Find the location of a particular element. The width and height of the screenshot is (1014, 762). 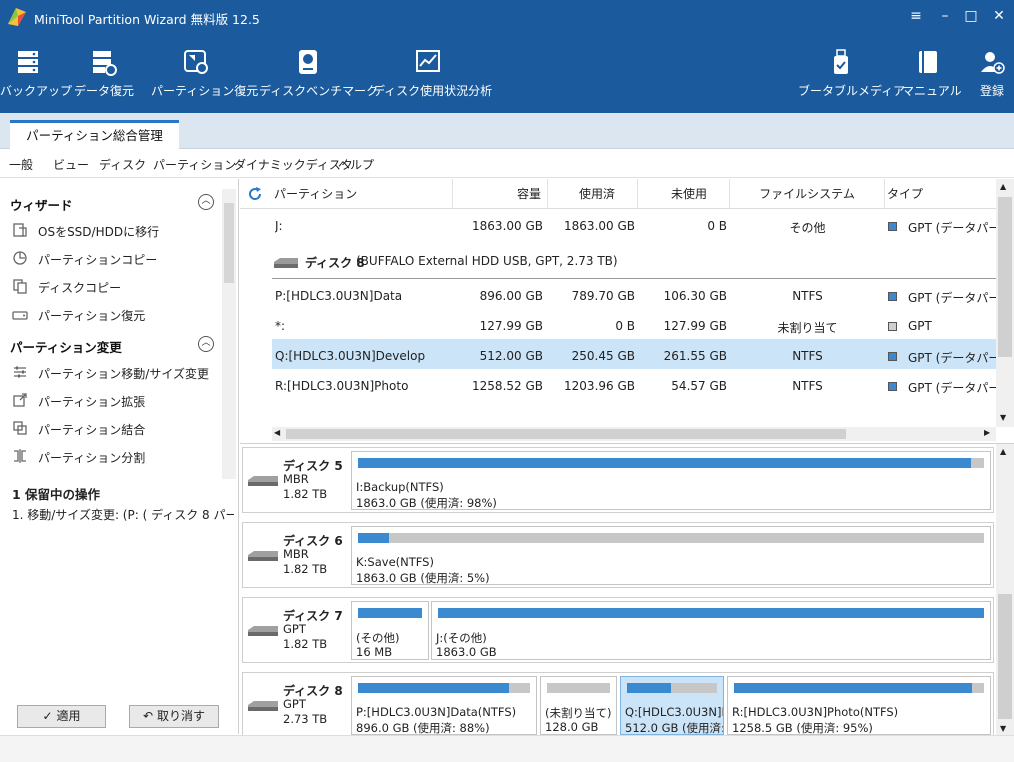

partition-size: 896.0 GB (使用済: 88%) is located at coordinates (423, 728).